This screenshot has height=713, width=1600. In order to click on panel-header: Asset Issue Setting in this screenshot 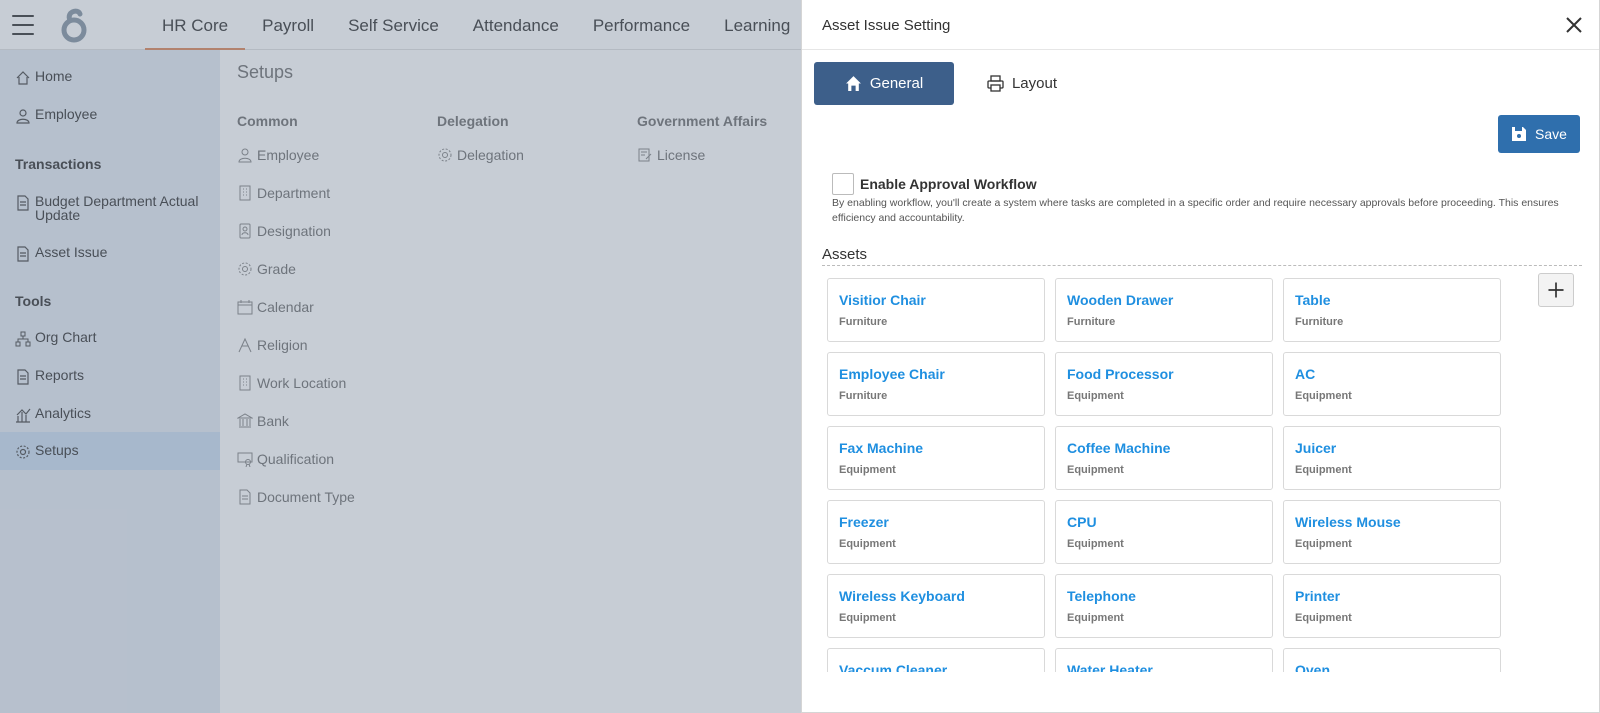, I will do `click(1200, 25)`.